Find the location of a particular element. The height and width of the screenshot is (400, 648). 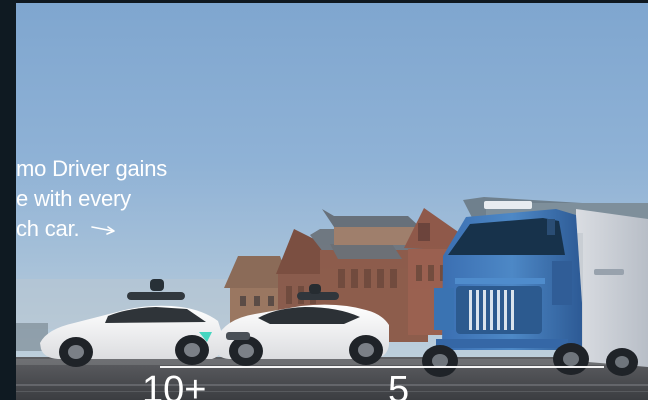

stat-value-second: 5 is located at coordinates (399, 384).